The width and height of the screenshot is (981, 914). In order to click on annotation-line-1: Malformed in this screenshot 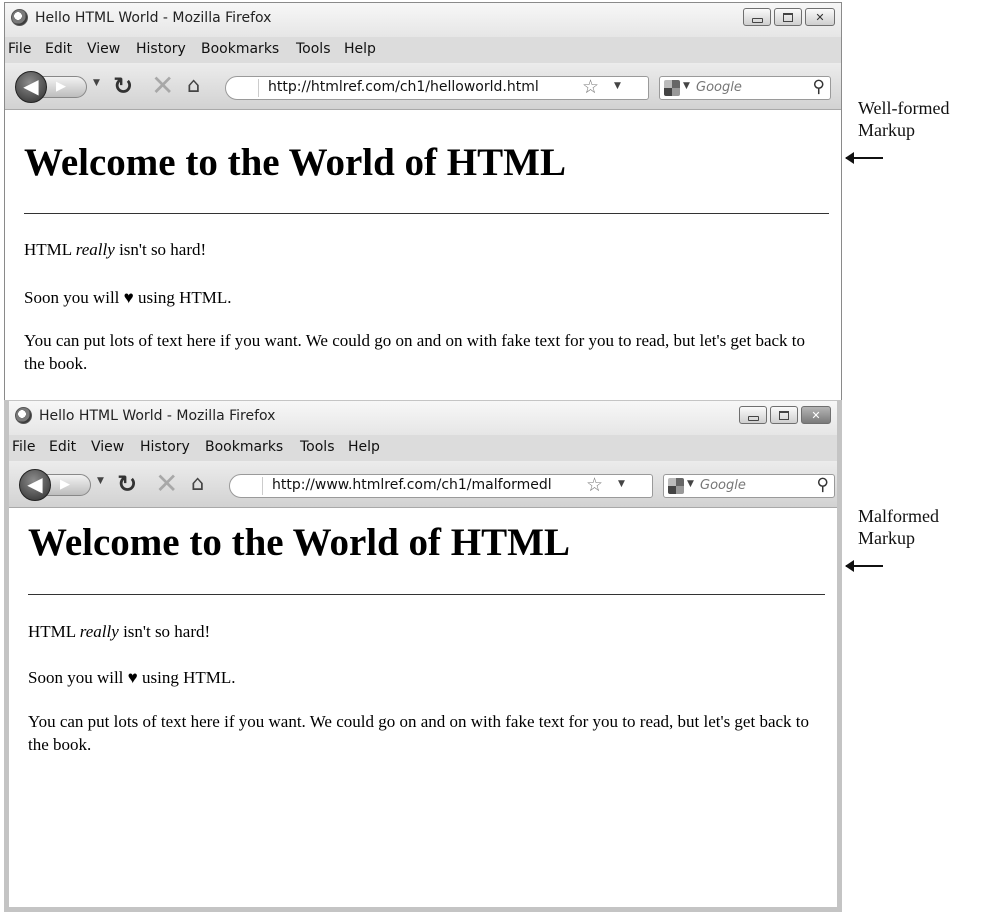, I will do `click(898, 516)`.